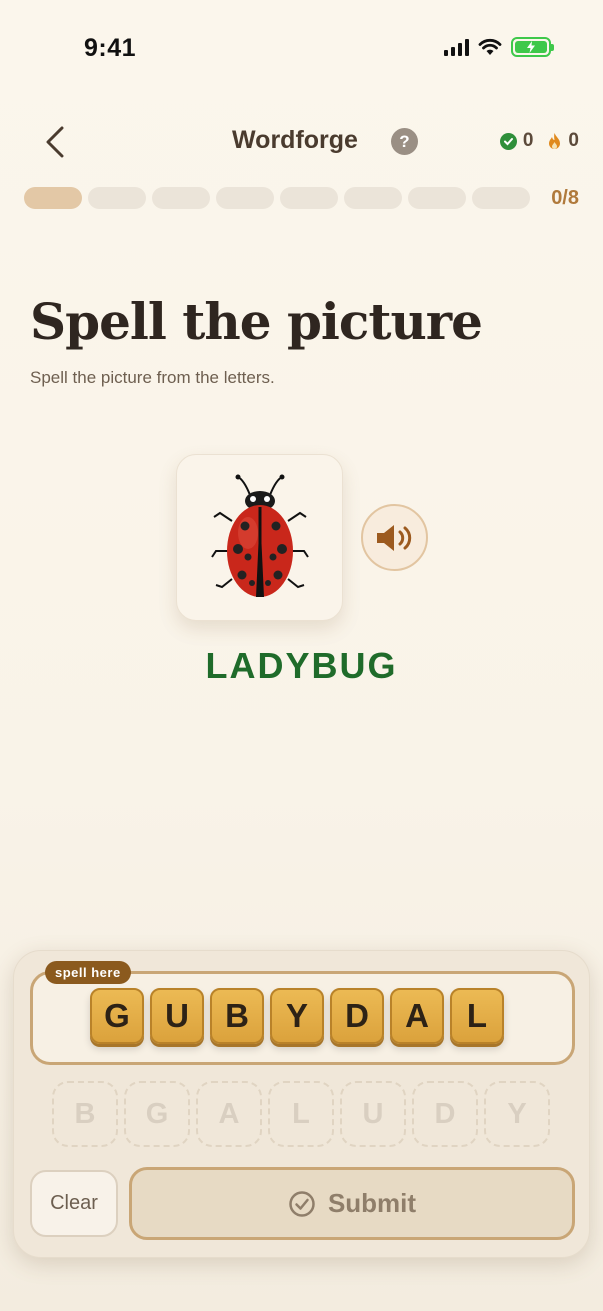 The height and width of the screenshot is (1311, 603). I want to click on answer-tile: D, so click(357, 1016).